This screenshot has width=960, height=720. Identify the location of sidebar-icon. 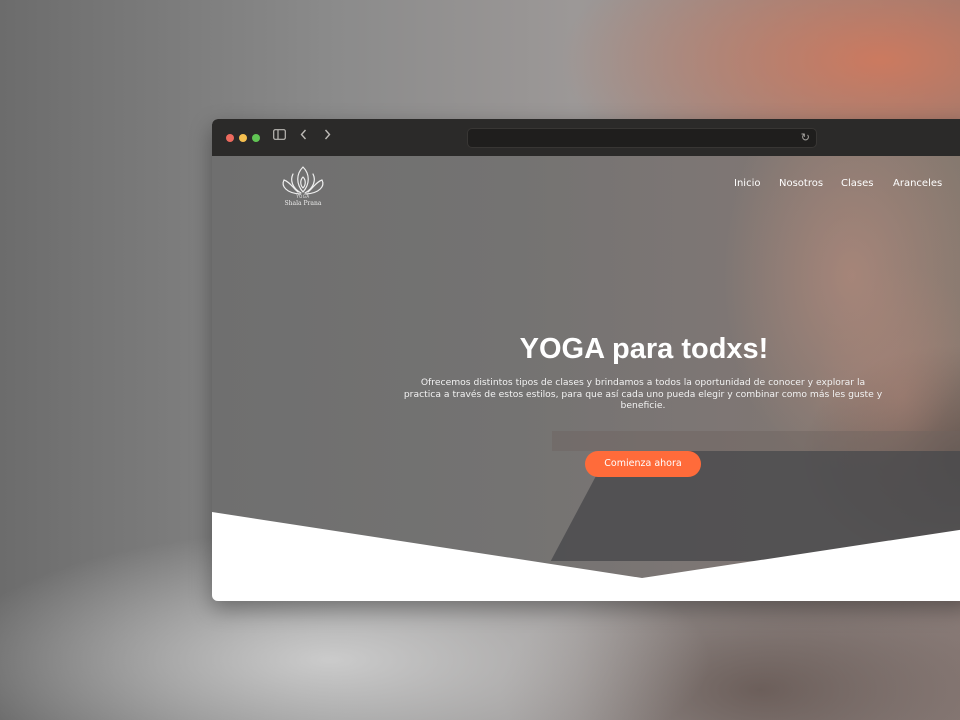
(279, 137).